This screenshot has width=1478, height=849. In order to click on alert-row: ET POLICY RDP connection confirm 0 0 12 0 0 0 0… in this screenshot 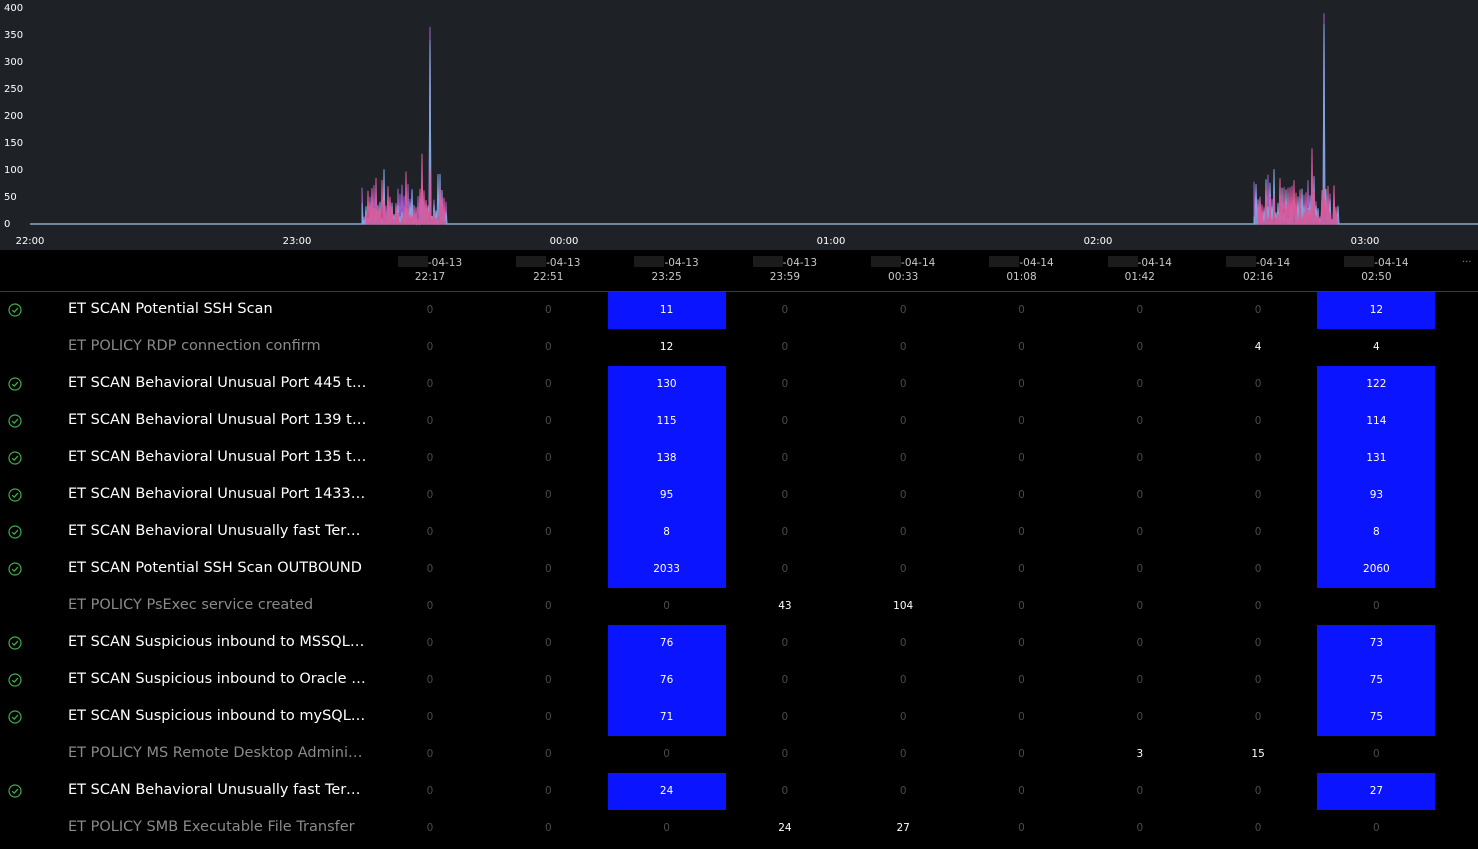, I will do `click(739, 347)`.